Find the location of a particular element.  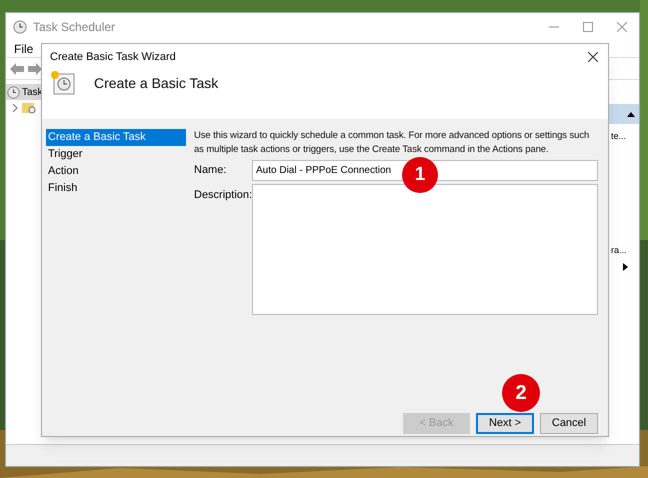

dialog-button: Cancel is located at coordinates (569, 423).